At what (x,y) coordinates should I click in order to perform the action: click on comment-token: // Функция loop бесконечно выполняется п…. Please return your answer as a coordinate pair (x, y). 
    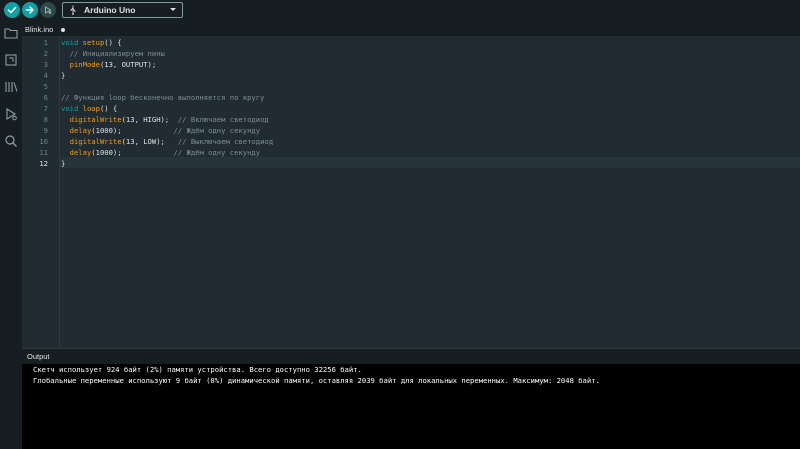
    Looking at the image, I should click on (163, 97).